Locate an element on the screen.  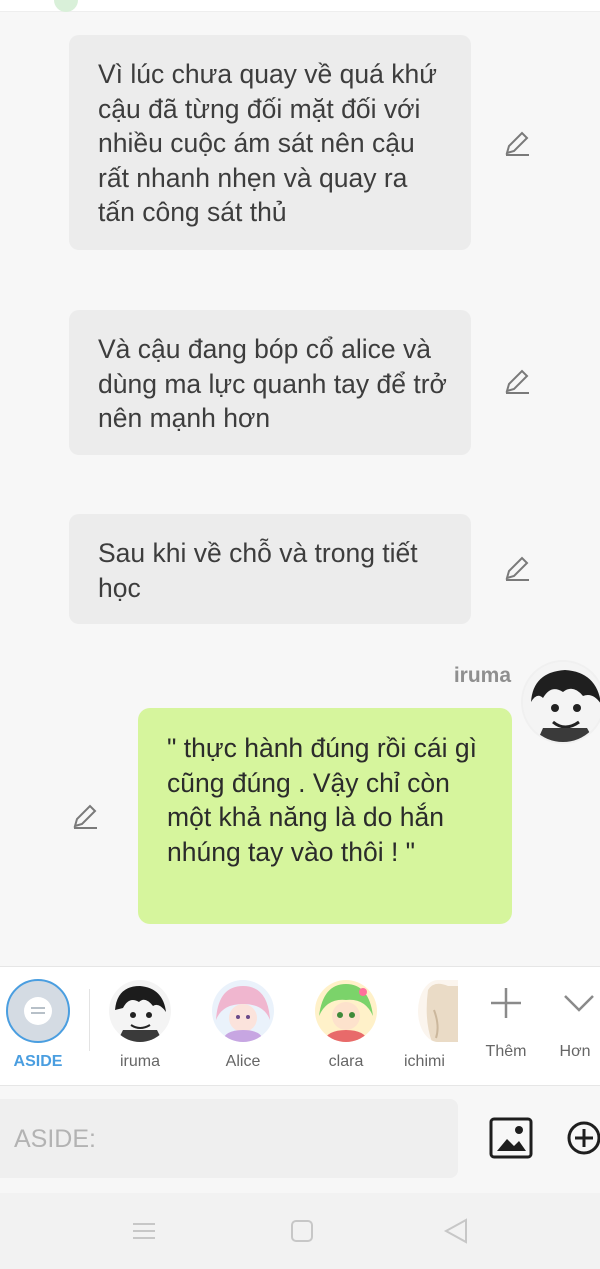
home-square-icon is located at coordinates (302, 1231).